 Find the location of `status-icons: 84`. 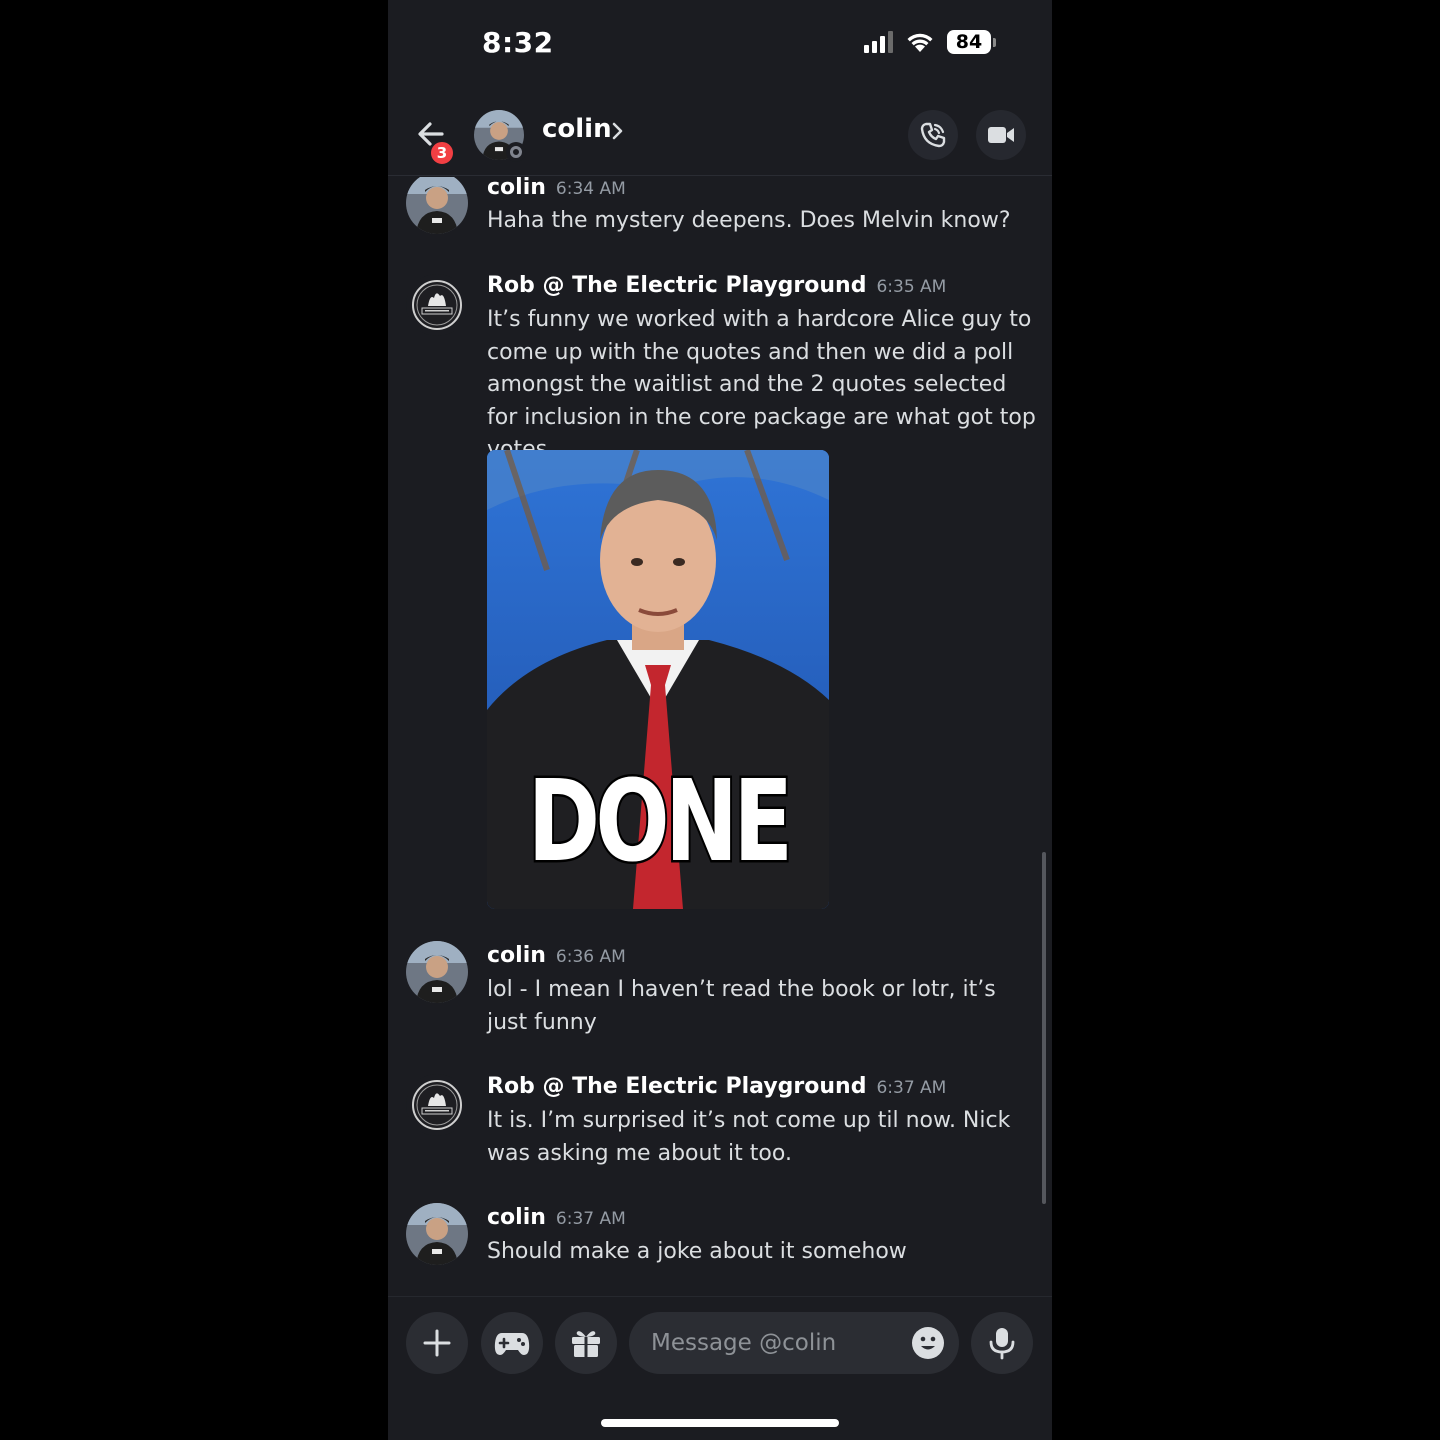

status-icons: 84 is located at coordinates (930, 42).